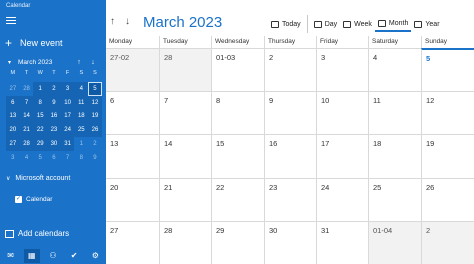 This screenshot has height=264, width=474. What do you see at coordinates (357, 24) in the screenshot?
I see `week-view-button: Week` at bounding box center [357, 24].